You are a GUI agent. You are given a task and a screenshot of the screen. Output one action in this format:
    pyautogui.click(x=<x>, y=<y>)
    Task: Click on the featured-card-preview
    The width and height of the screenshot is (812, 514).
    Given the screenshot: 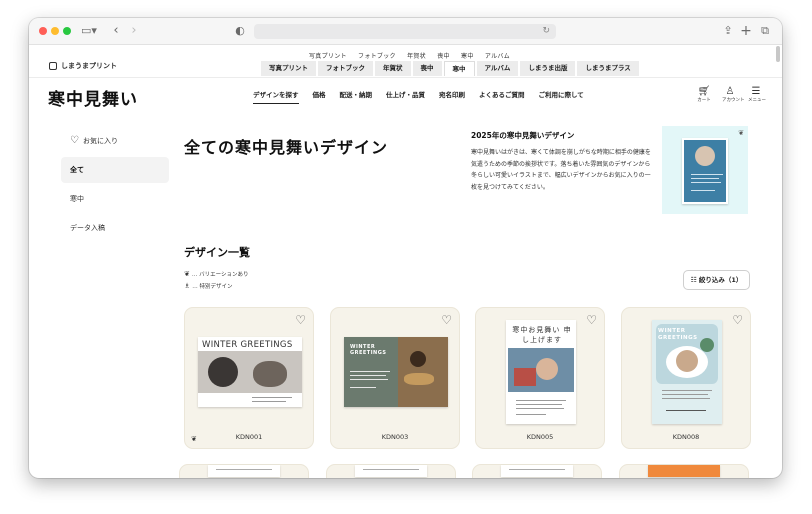 What is the action you would take?
    pyautogui.click(x=705, y=171)
    